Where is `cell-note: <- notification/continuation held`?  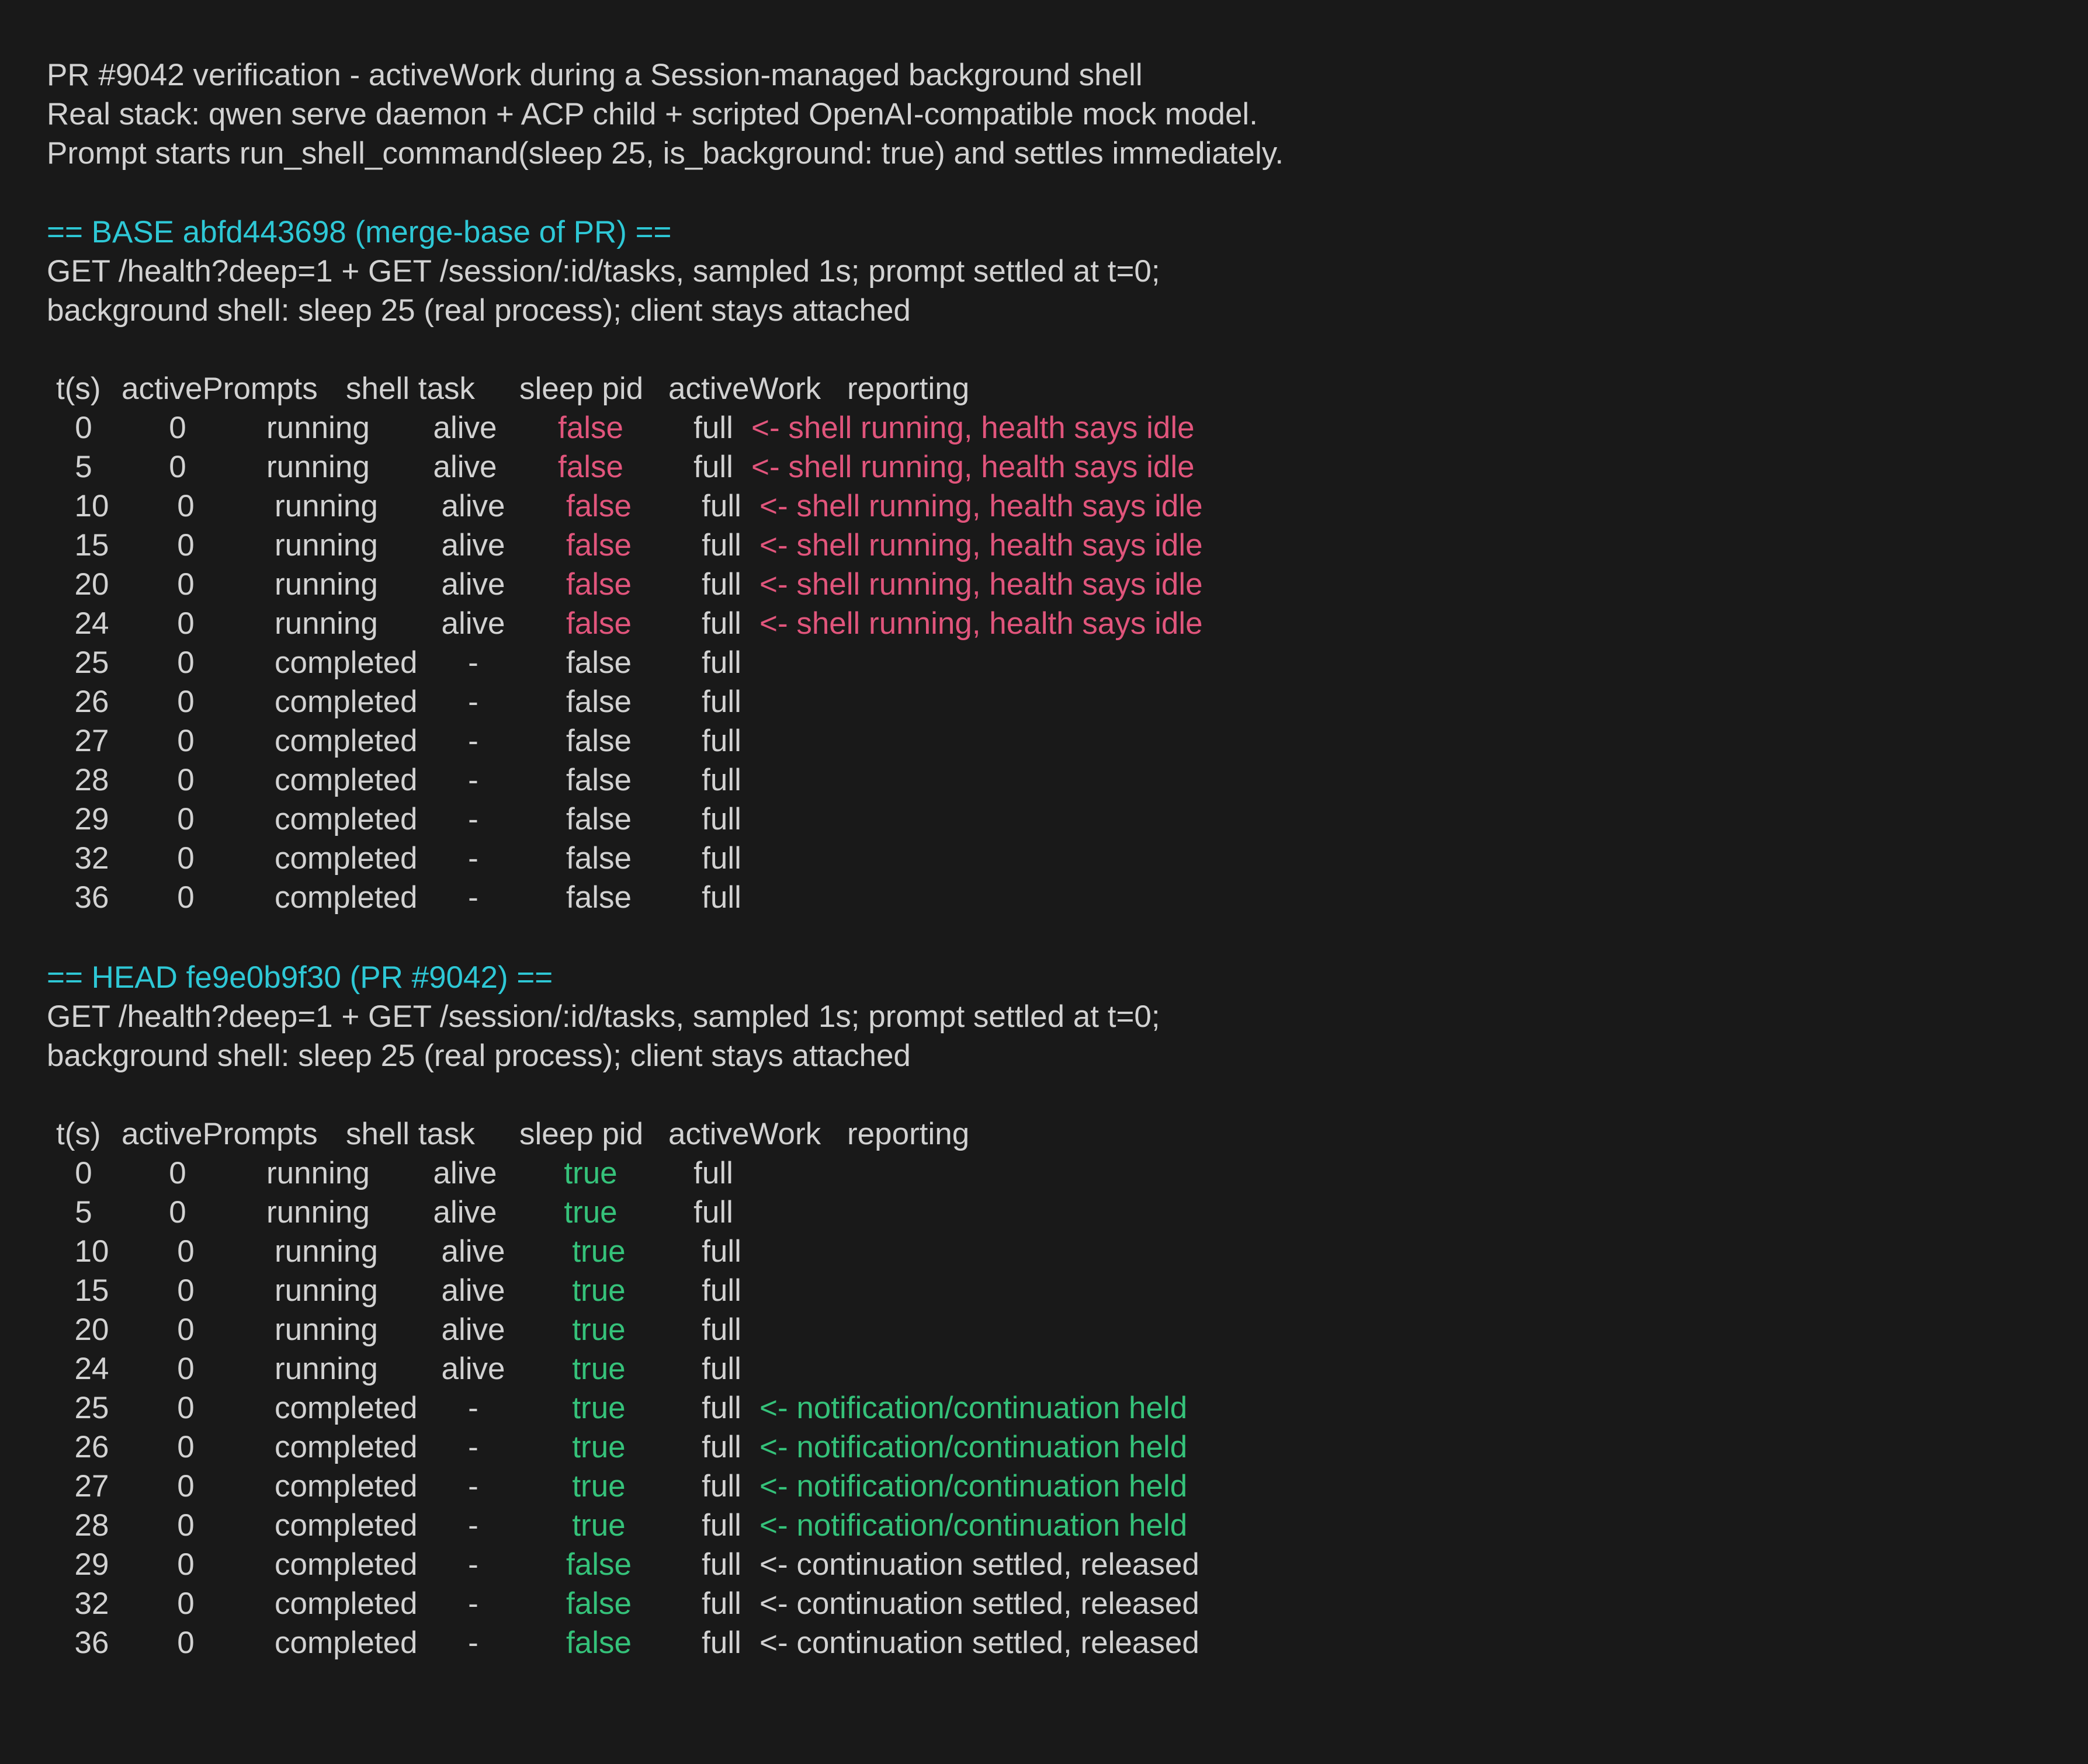
cell-note: <- notification/continuation held is located at coordinates (973, 1486).